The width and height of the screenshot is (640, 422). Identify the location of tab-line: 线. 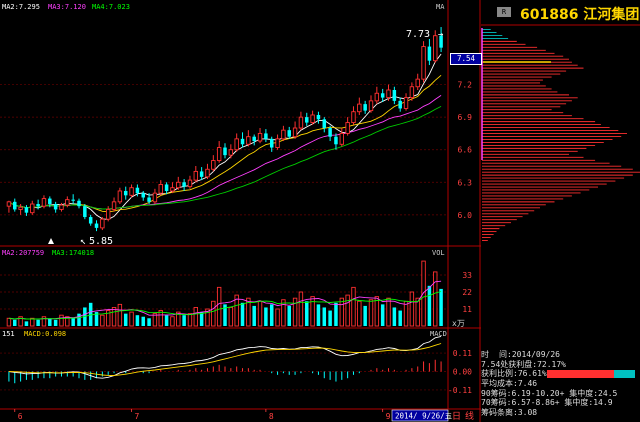
(469, 416).